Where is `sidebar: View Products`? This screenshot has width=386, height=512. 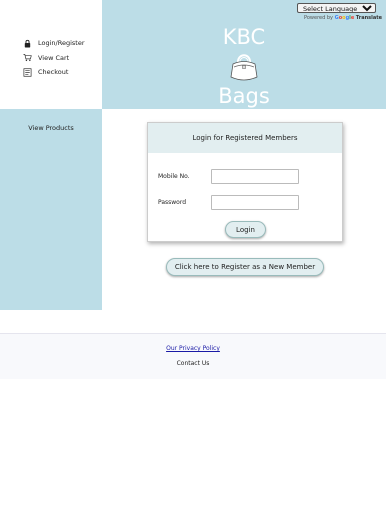 sidebar: View Products is located at coordinates (51, 209).